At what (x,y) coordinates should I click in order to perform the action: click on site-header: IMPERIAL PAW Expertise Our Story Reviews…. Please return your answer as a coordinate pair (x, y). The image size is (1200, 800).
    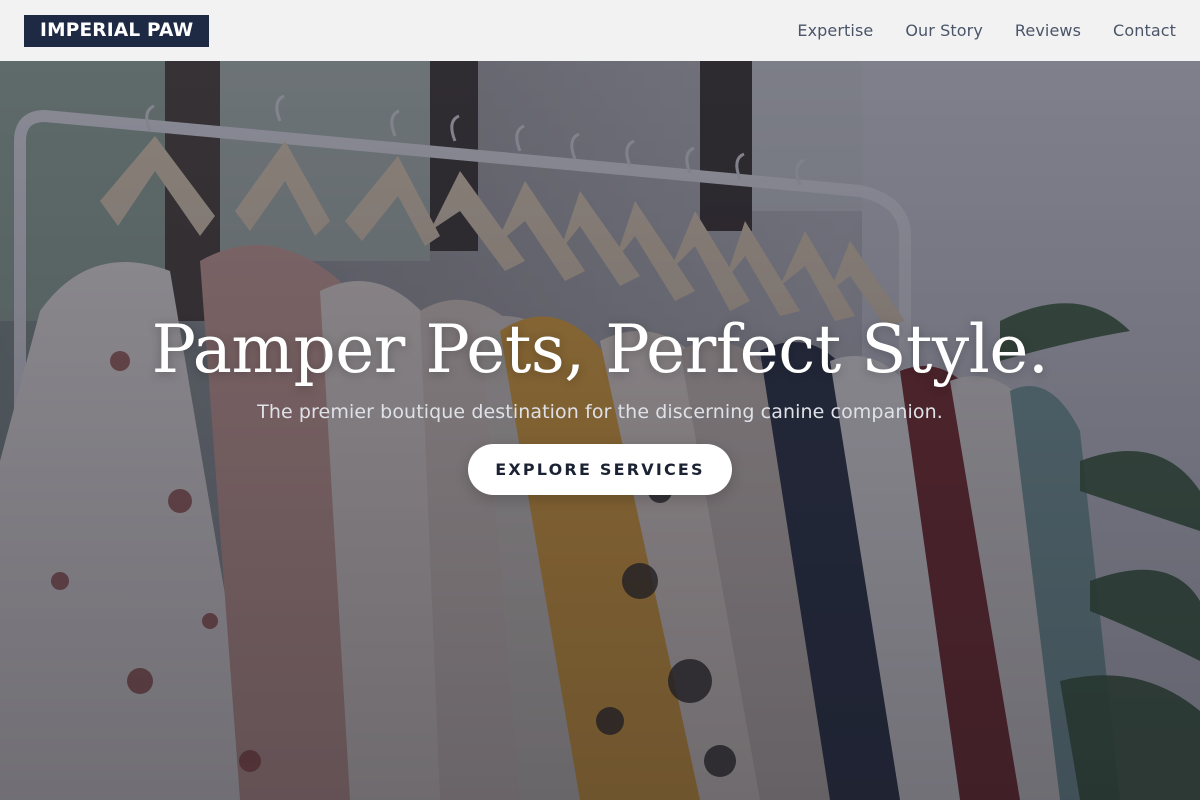
    Looking at the image, I should click on (600, 30).